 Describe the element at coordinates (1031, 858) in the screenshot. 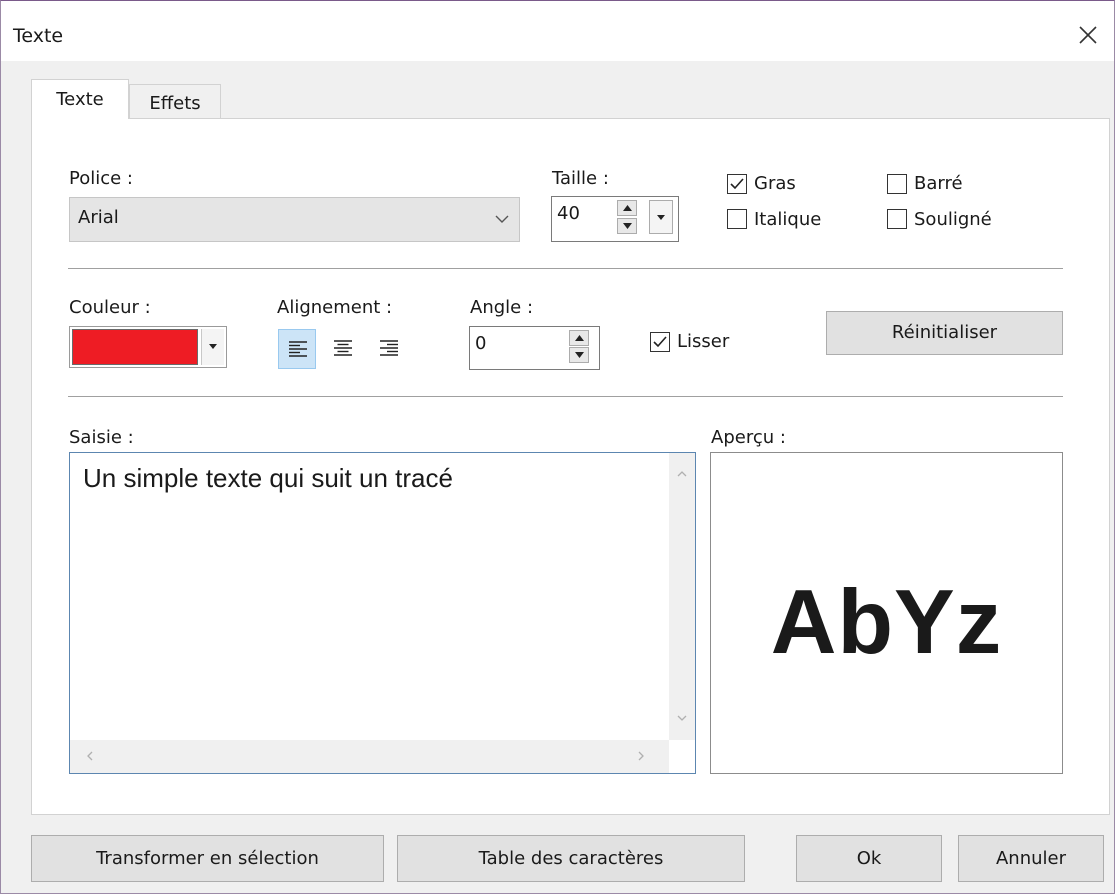

I see `cancel-button: Annuler` at that location.